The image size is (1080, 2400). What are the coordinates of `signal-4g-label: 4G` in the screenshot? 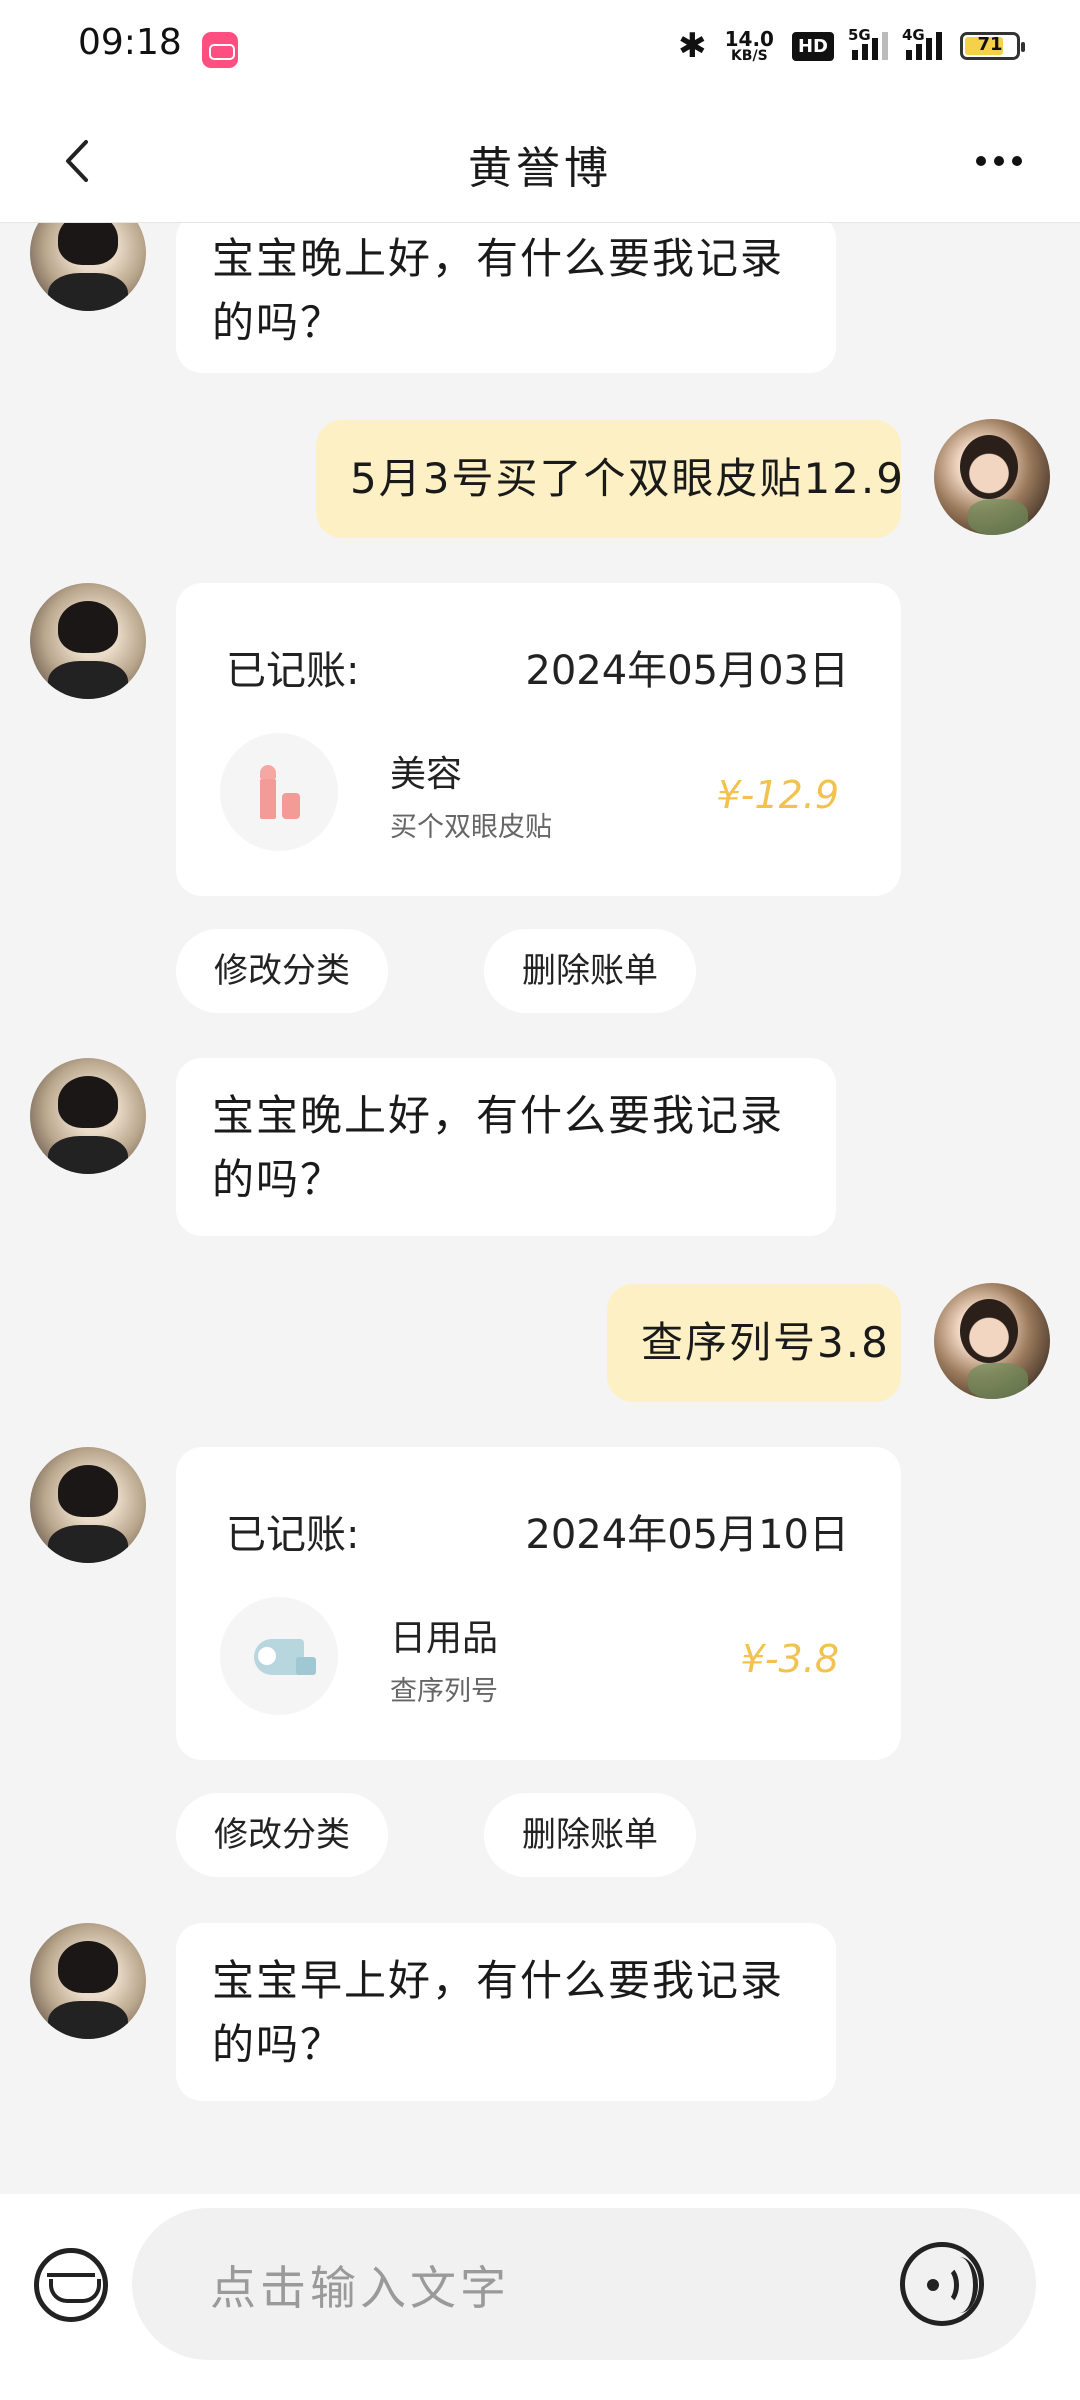 It's located at (913, 35).